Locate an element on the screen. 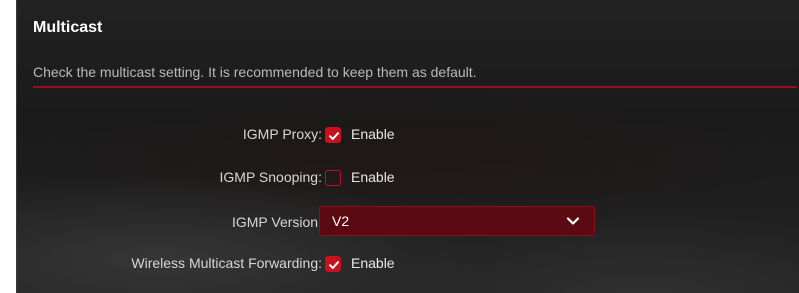  wireless-multicast-forwarding-enable-label: Enable is located at coordinates (373, 263).